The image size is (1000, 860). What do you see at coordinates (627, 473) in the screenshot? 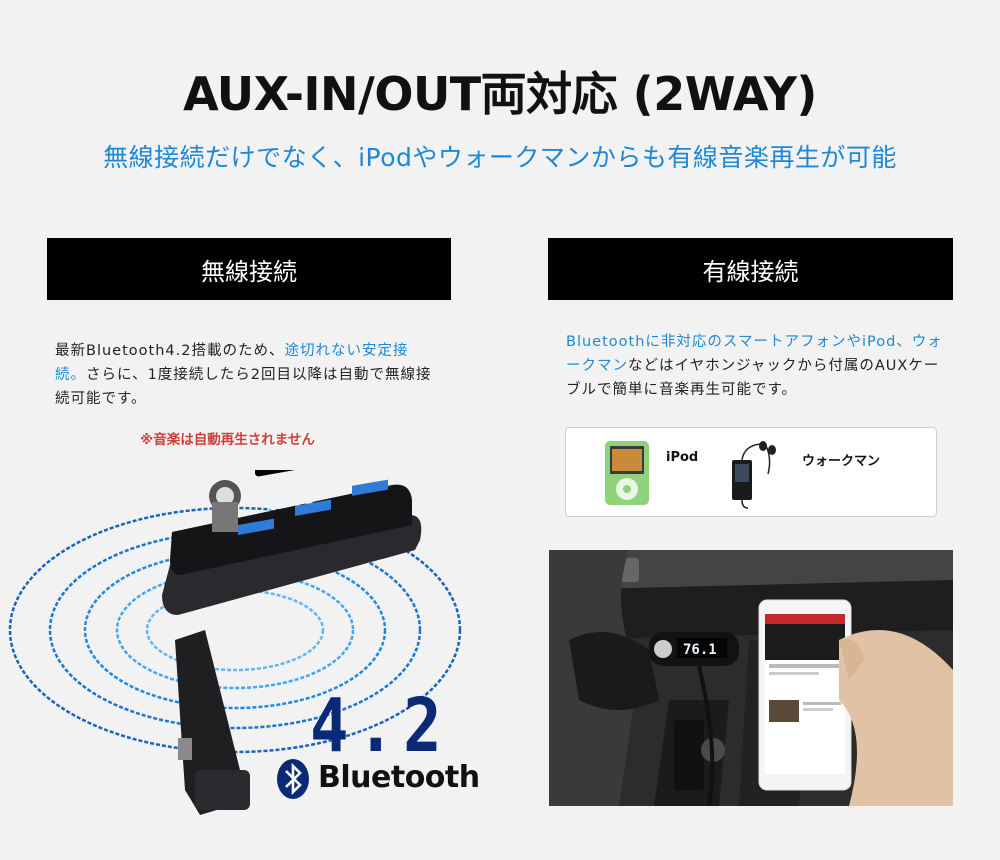
I see `ipod-icon` at bounding box center [627, 473].